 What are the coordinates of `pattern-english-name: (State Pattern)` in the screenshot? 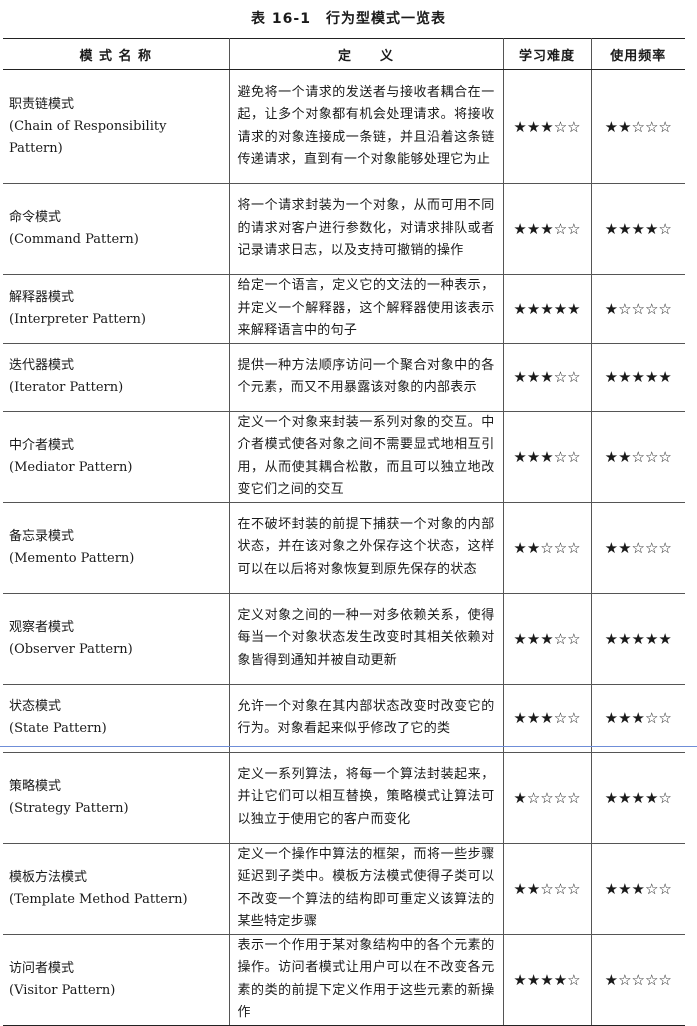 It's located at (58, 728).